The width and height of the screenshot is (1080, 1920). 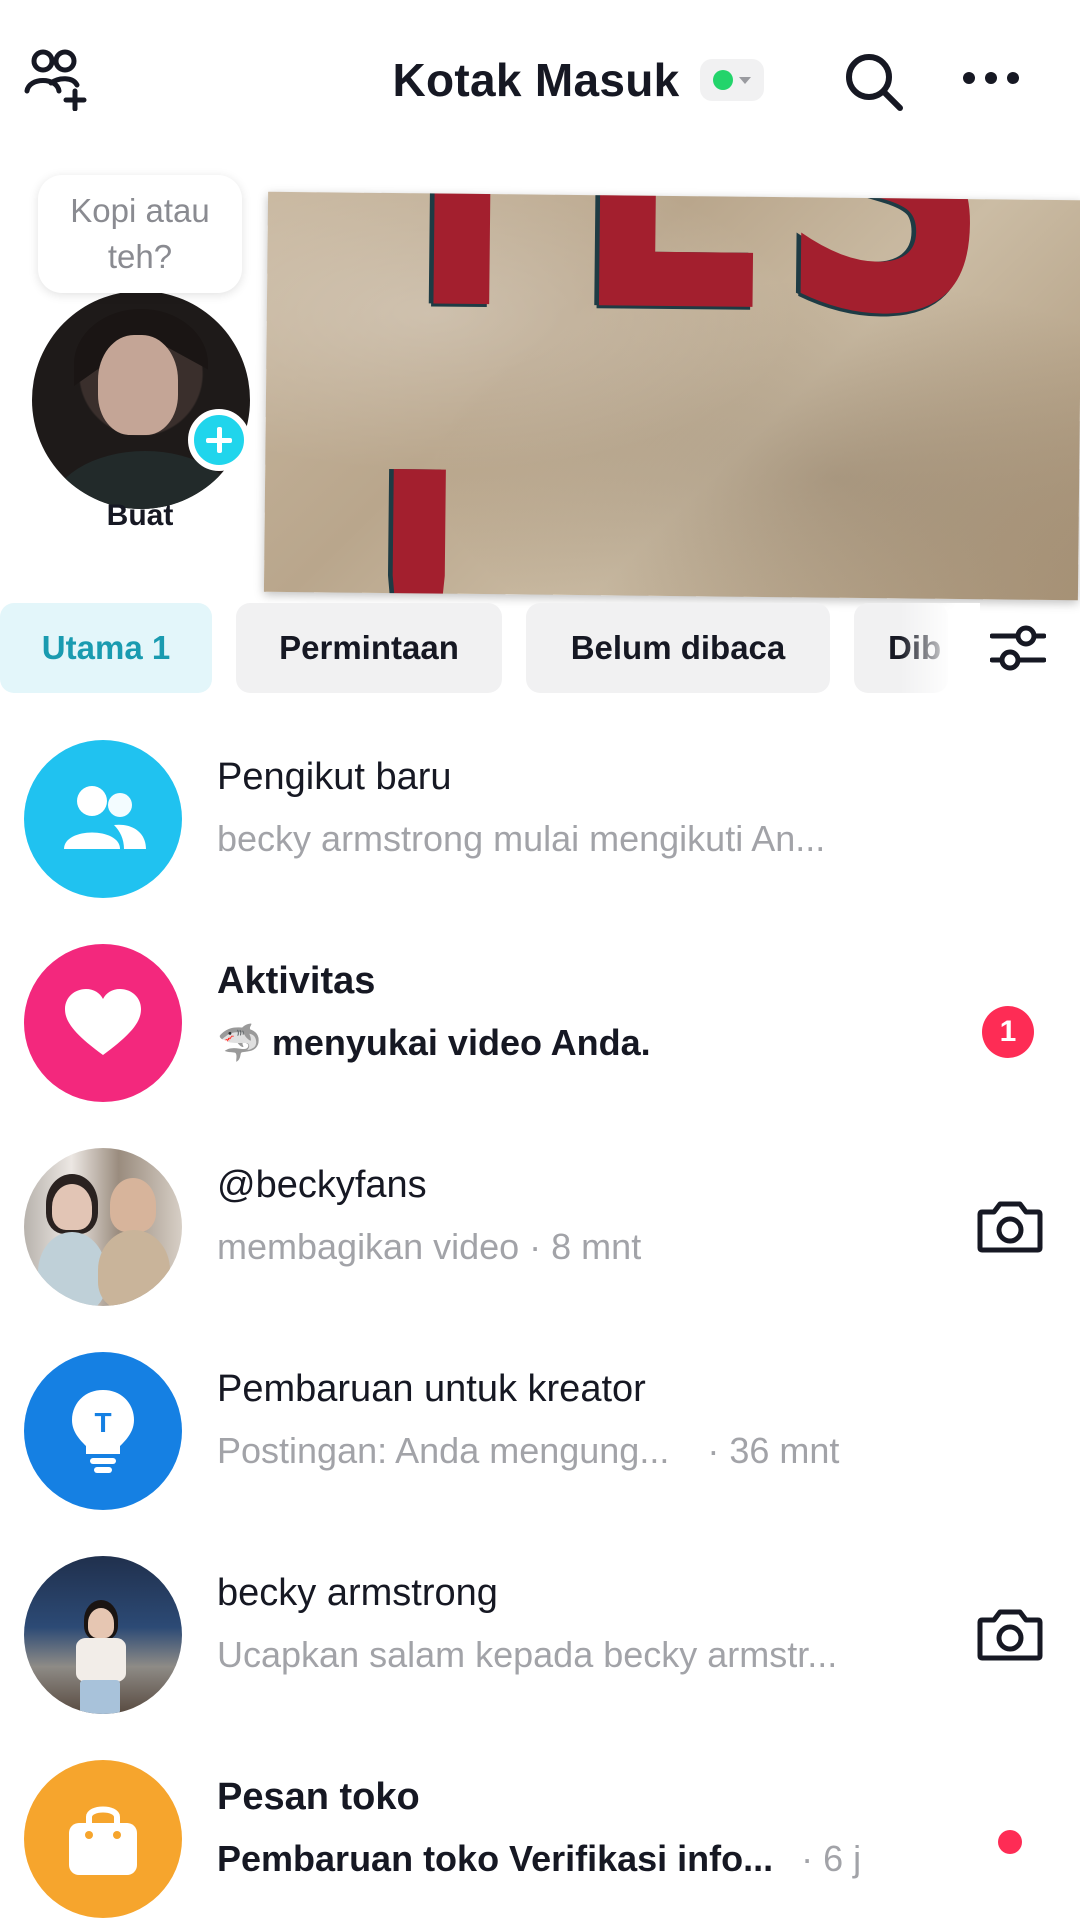 What do you see at coordinates (219, 440) in the screenshot?
I see `plus-icon` at bounding box center [219, 440].